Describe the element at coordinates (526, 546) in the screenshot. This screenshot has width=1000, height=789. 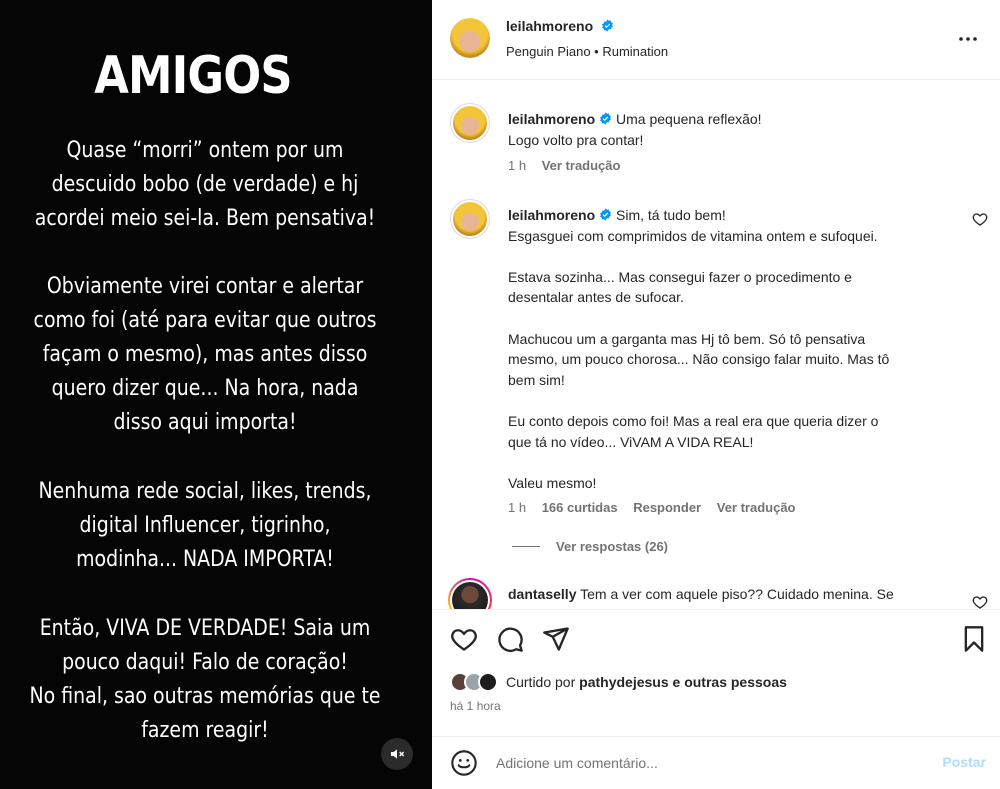
I see `divider-line` at that location.